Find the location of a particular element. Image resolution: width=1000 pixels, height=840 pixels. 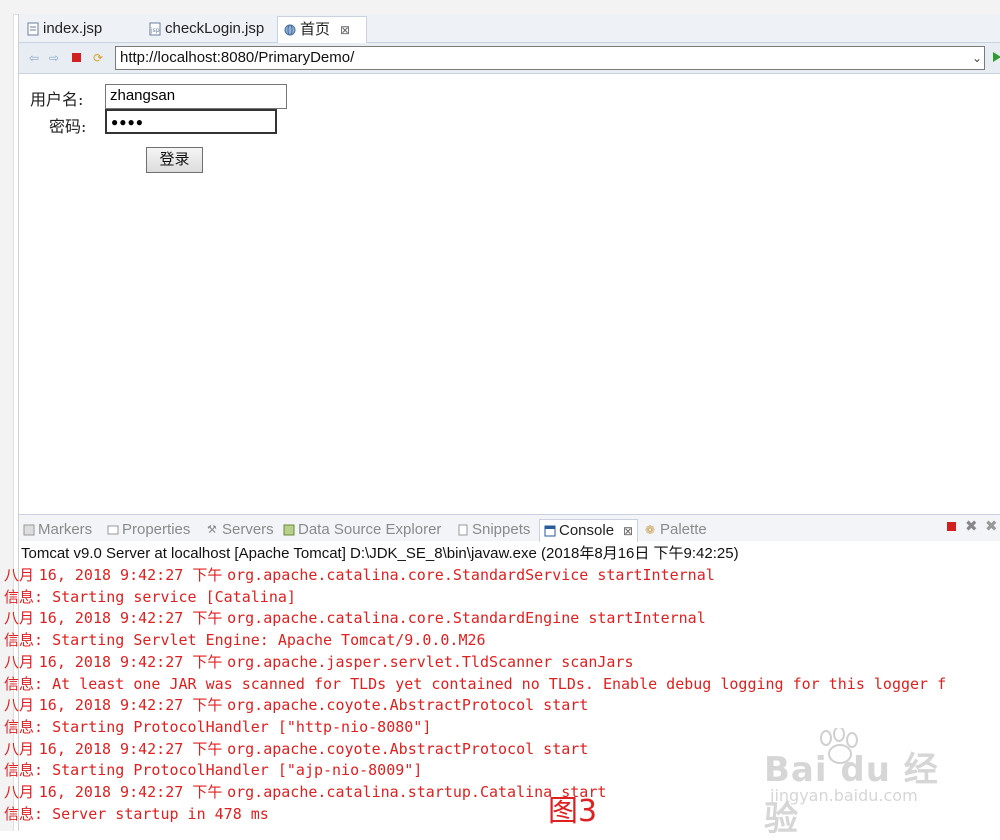

snippets-icon is located at coordinates (463, 530).